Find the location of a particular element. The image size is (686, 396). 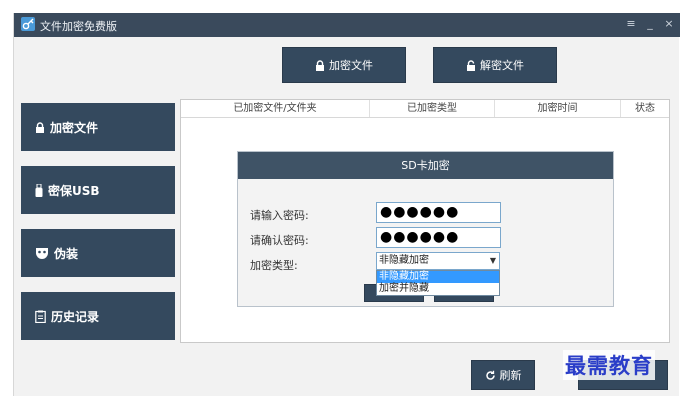

password-label: 请输入密码: is located at coordinates (279, 215).